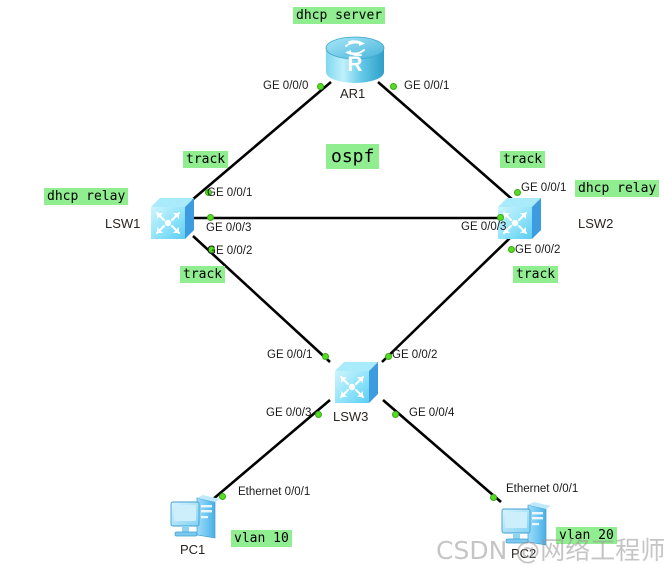 The height and width of the screenshot is (564, 664). I want to click on label-lsw2: LSW2, so click(596, 223).